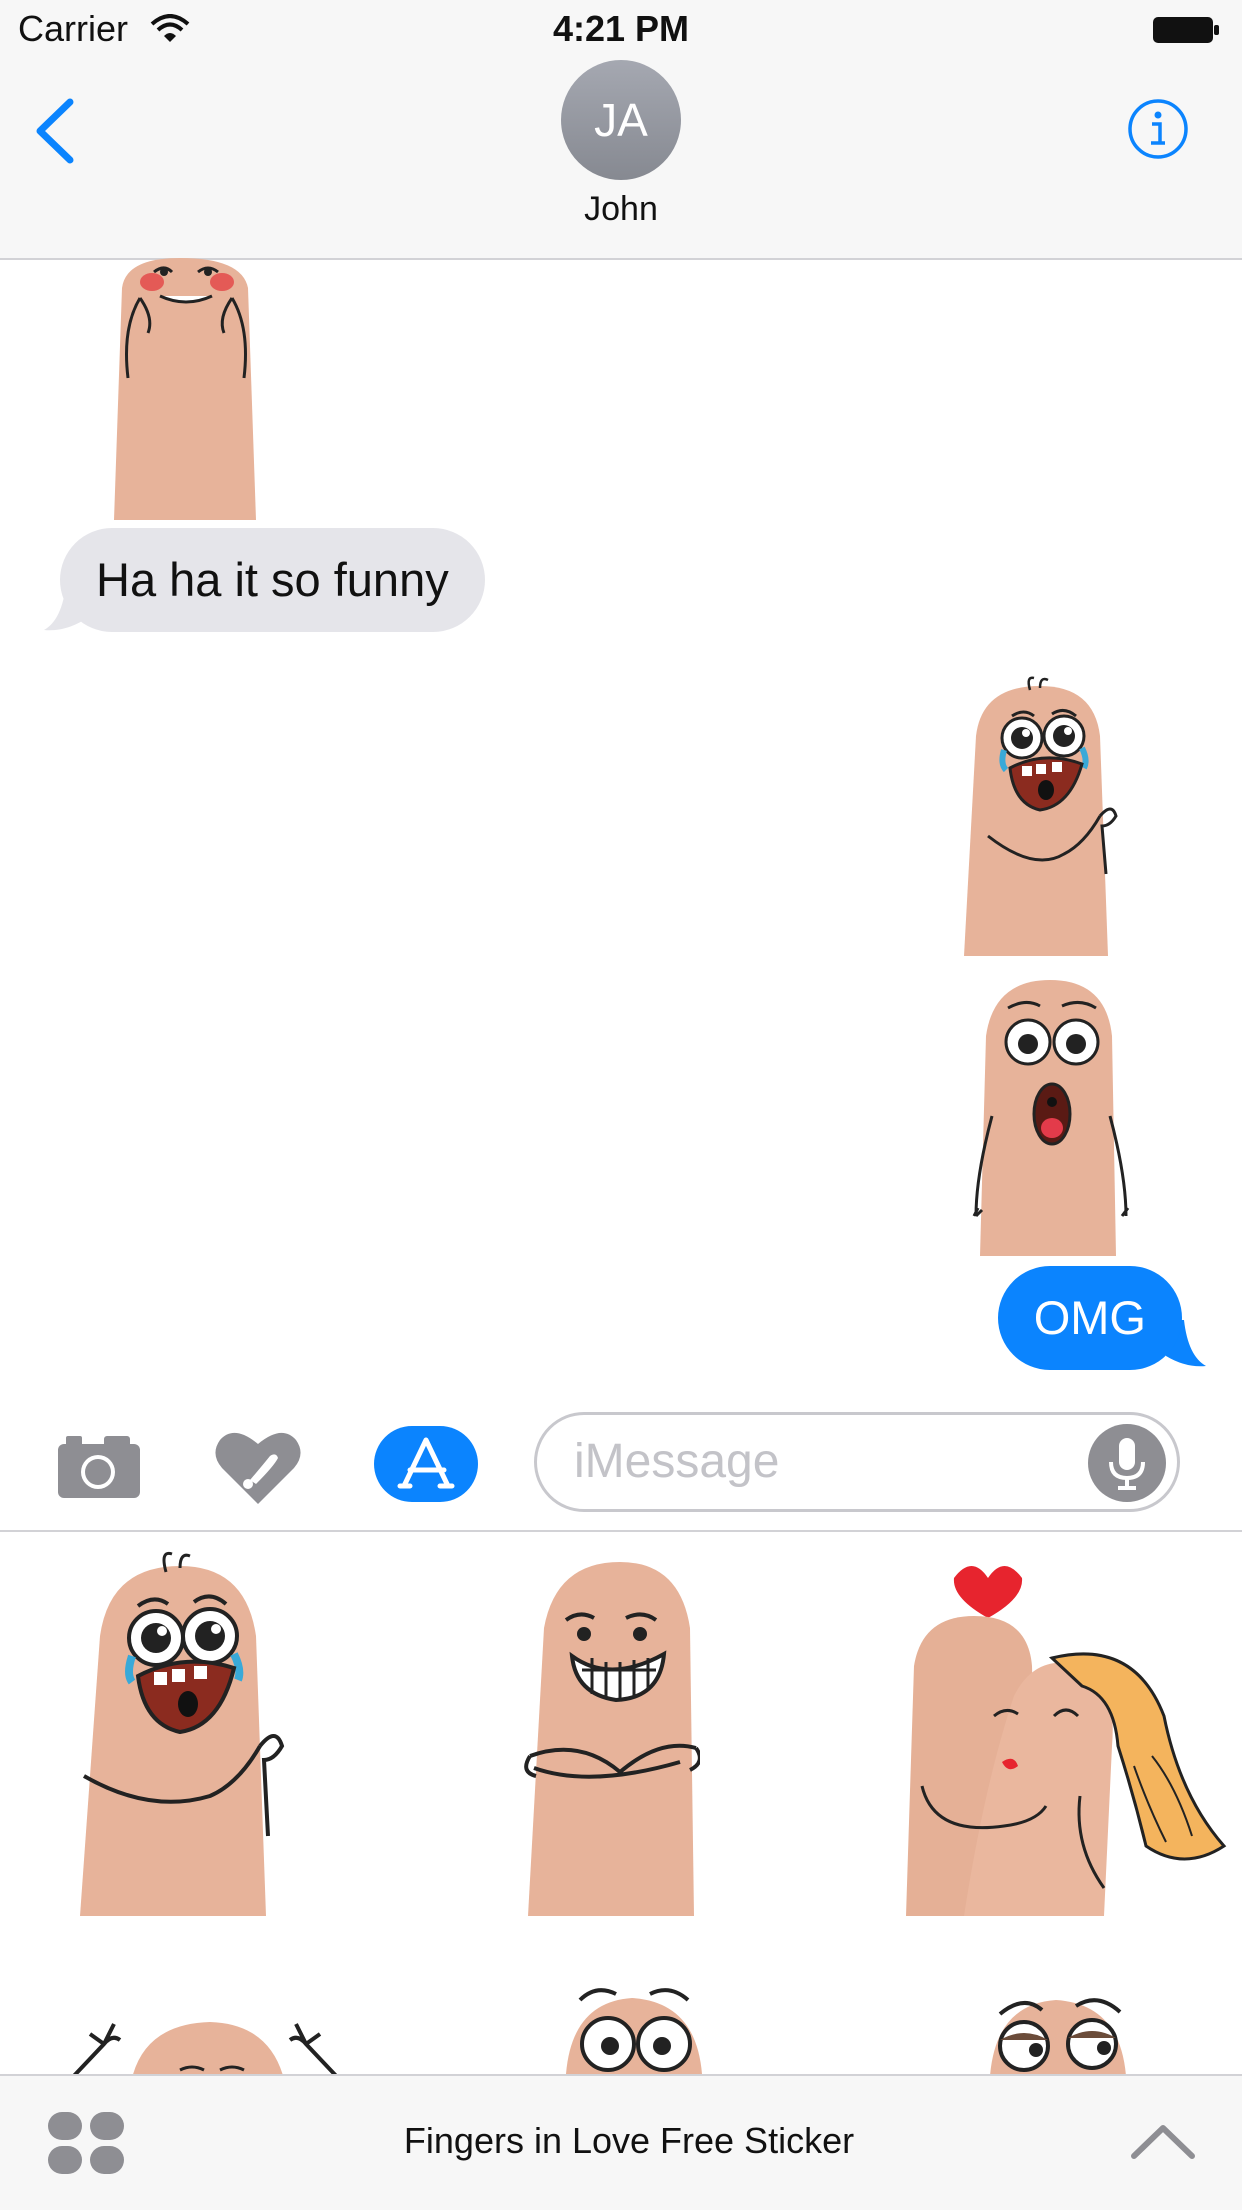 The image size is (1242, 2210). I want to click on sticker-finger-shy, so click(185, 389).